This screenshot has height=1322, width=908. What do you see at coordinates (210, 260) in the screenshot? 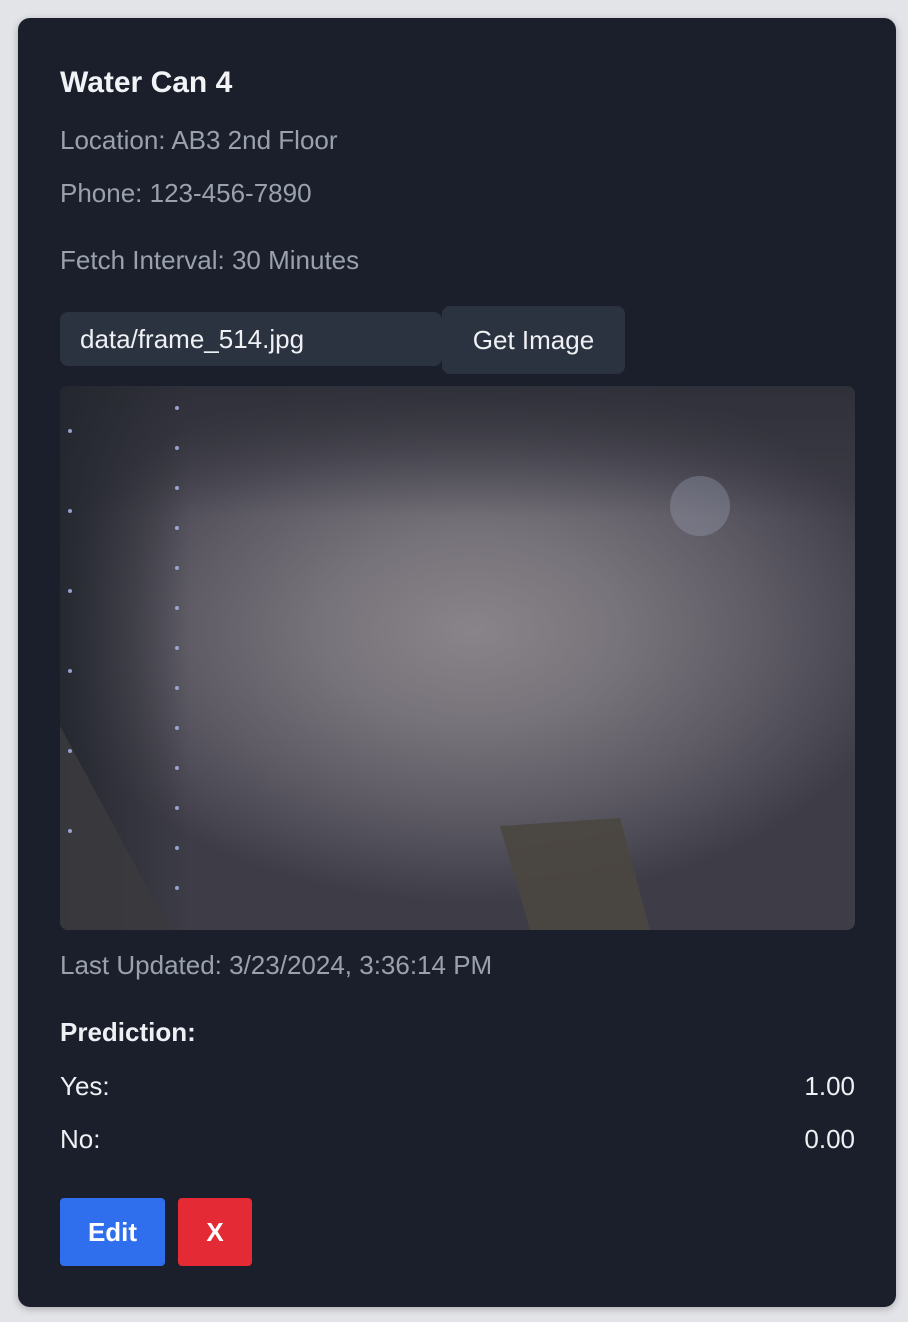
I see `fetch-interval-text: Fetch Interval: 30 Minutes` at bounding box center [210, 260].